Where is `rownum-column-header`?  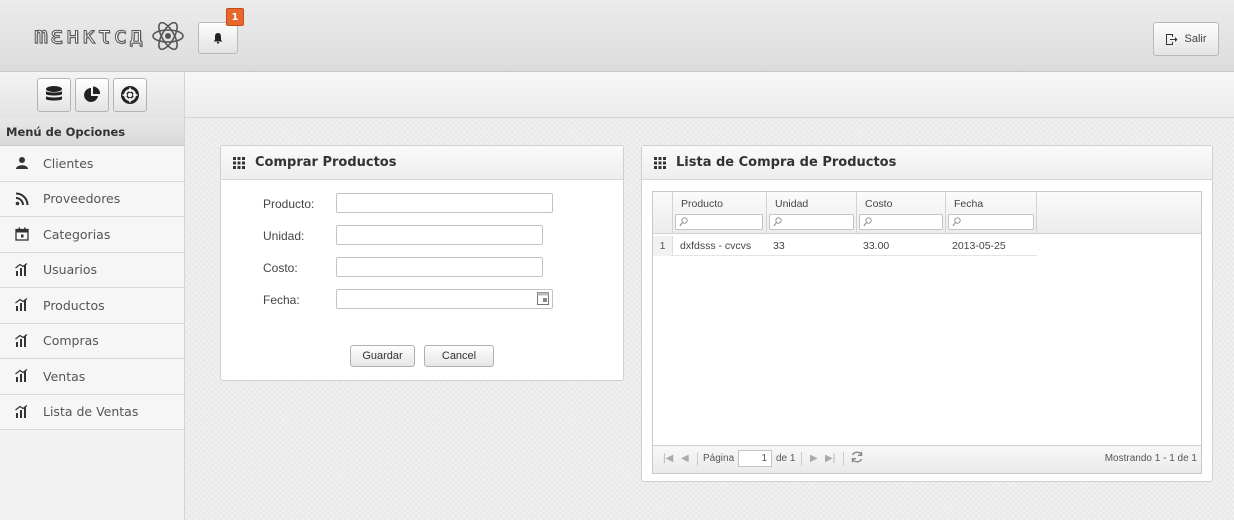 rownum-column-header is located at coordinates (663, 213).